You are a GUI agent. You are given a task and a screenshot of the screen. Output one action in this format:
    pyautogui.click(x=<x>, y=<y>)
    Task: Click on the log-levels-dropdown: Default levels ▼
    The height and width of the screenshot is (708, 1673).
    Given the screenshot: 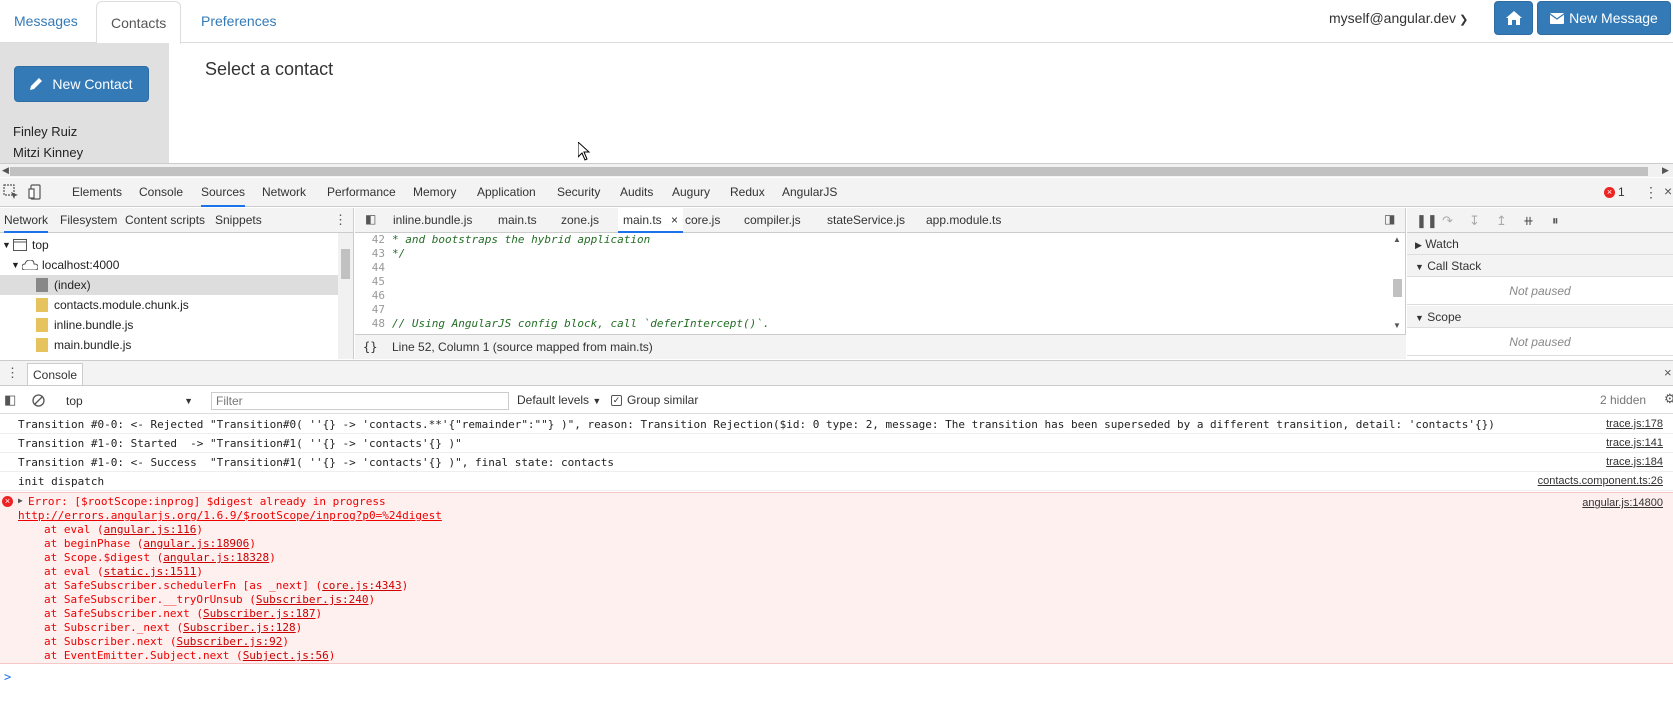 What is the action you would take?
    pyautogui.click(x=559, y=400)
    